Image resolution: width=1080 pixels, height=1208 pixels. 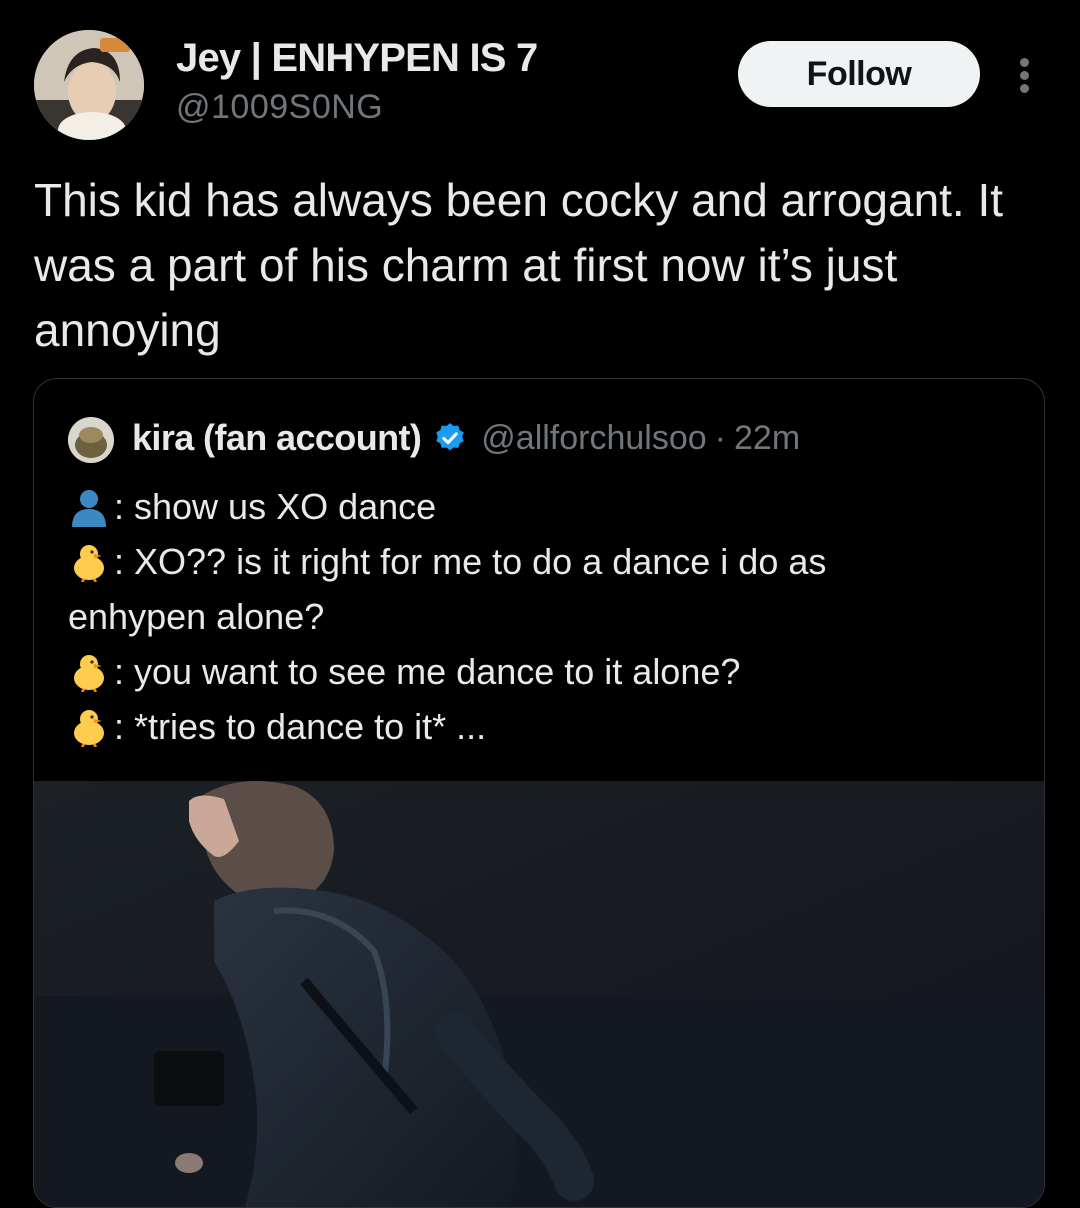 I want to click on bust-in-silhouette-icon, so click(x=91, y=507).